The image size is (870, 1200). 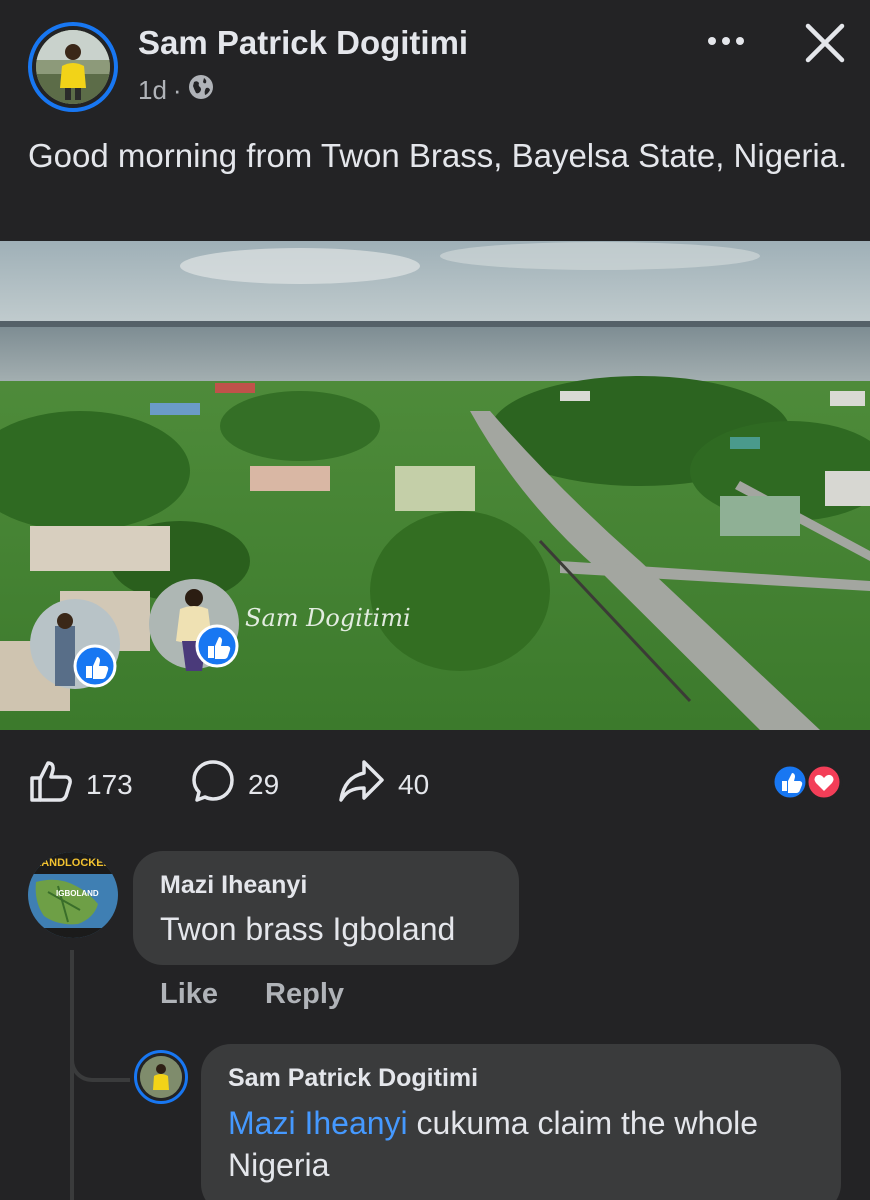 What do you see at coordinates (326, 908) in the screenshot?
I see `comment-bubble: Mazi Iheanyi Twon brass Igboland` at bounding box center [326, 908].